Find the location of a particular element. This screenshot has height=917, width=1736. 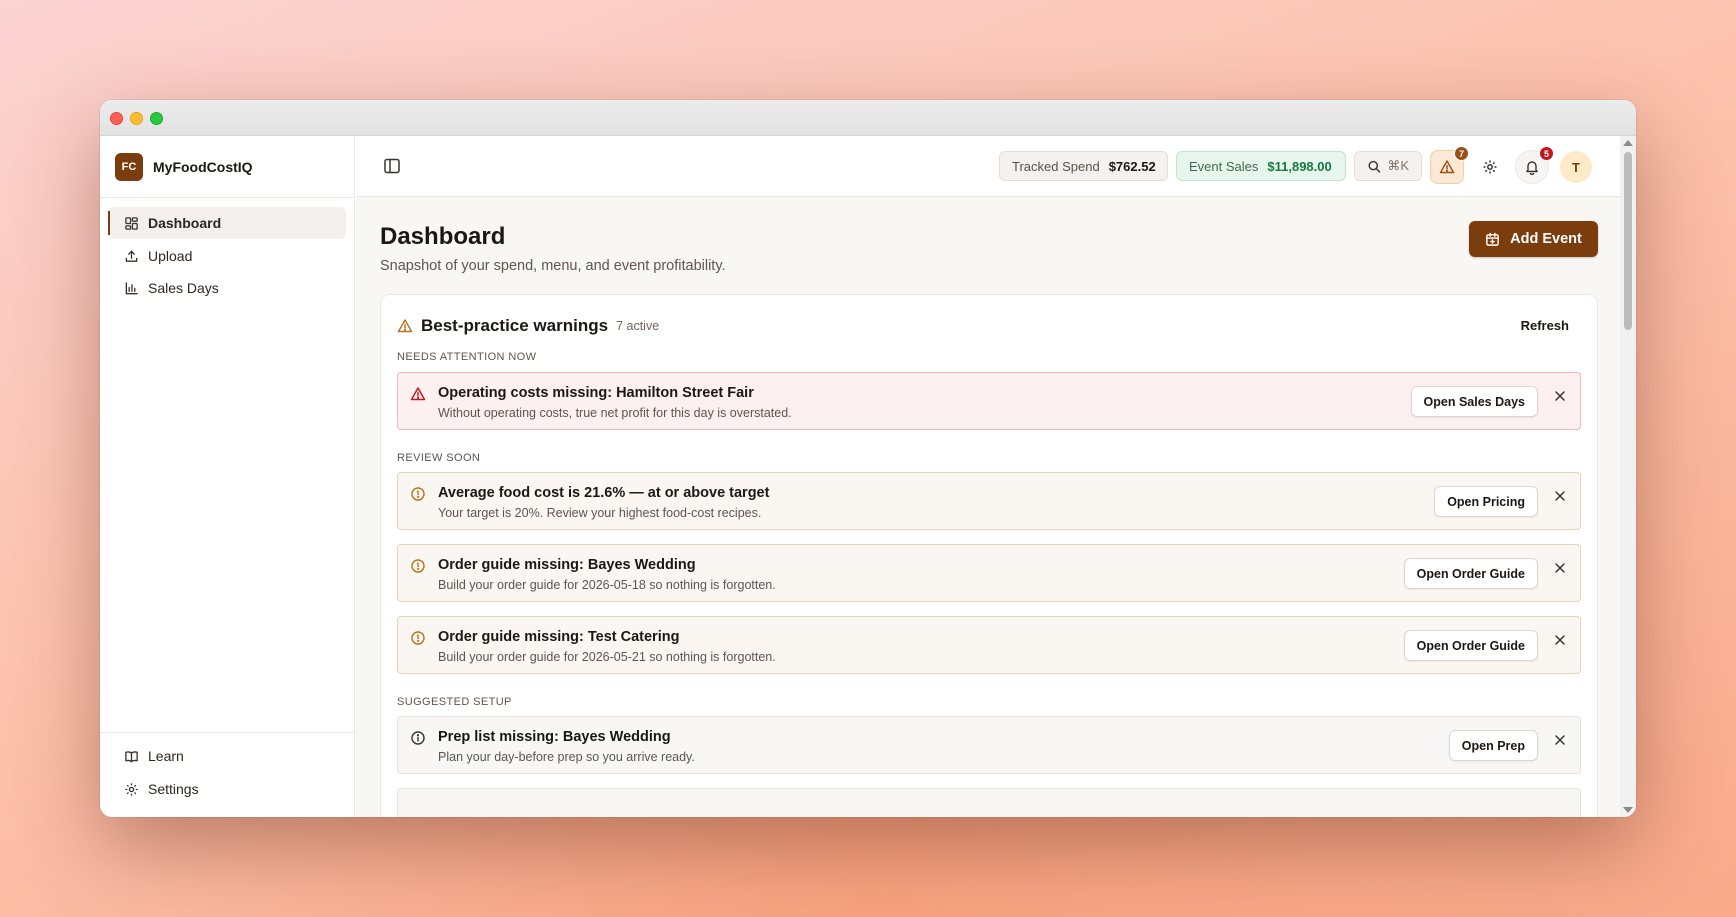

notifications-button: 5 is located at coordinates (1534, 165).